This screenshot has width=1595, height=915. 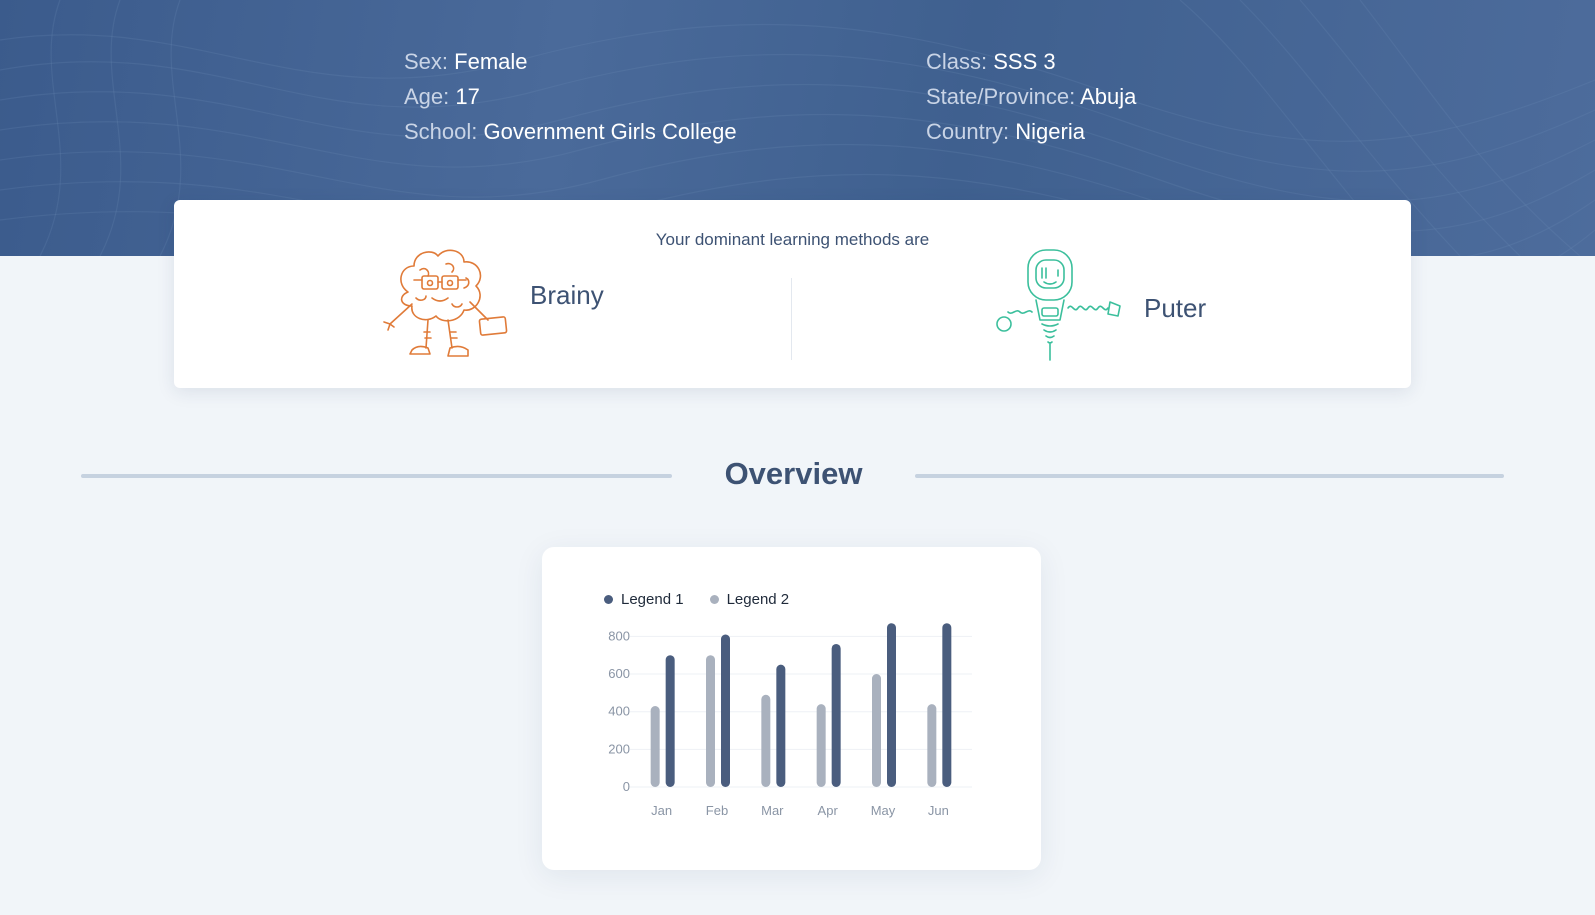 I want to click on sex-value: Female, so click(x=491, y=61).